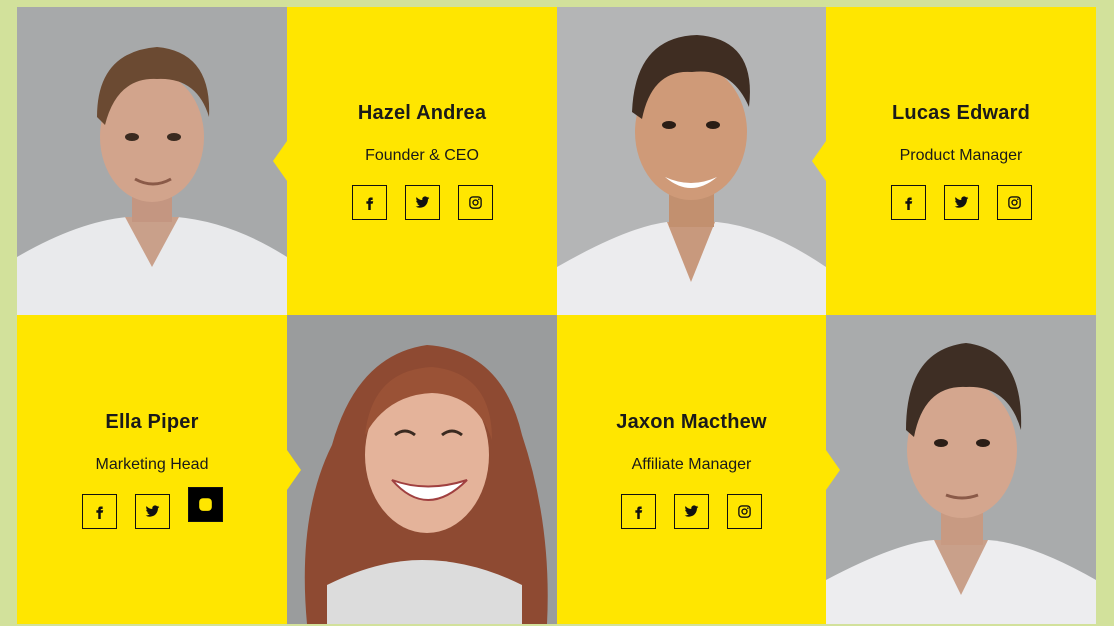 The height and width of the screenshot is (626, 1114). I want to click on team-card-jaxon: Jaxon Macthew Affiliate Manager, so click(698, 469).